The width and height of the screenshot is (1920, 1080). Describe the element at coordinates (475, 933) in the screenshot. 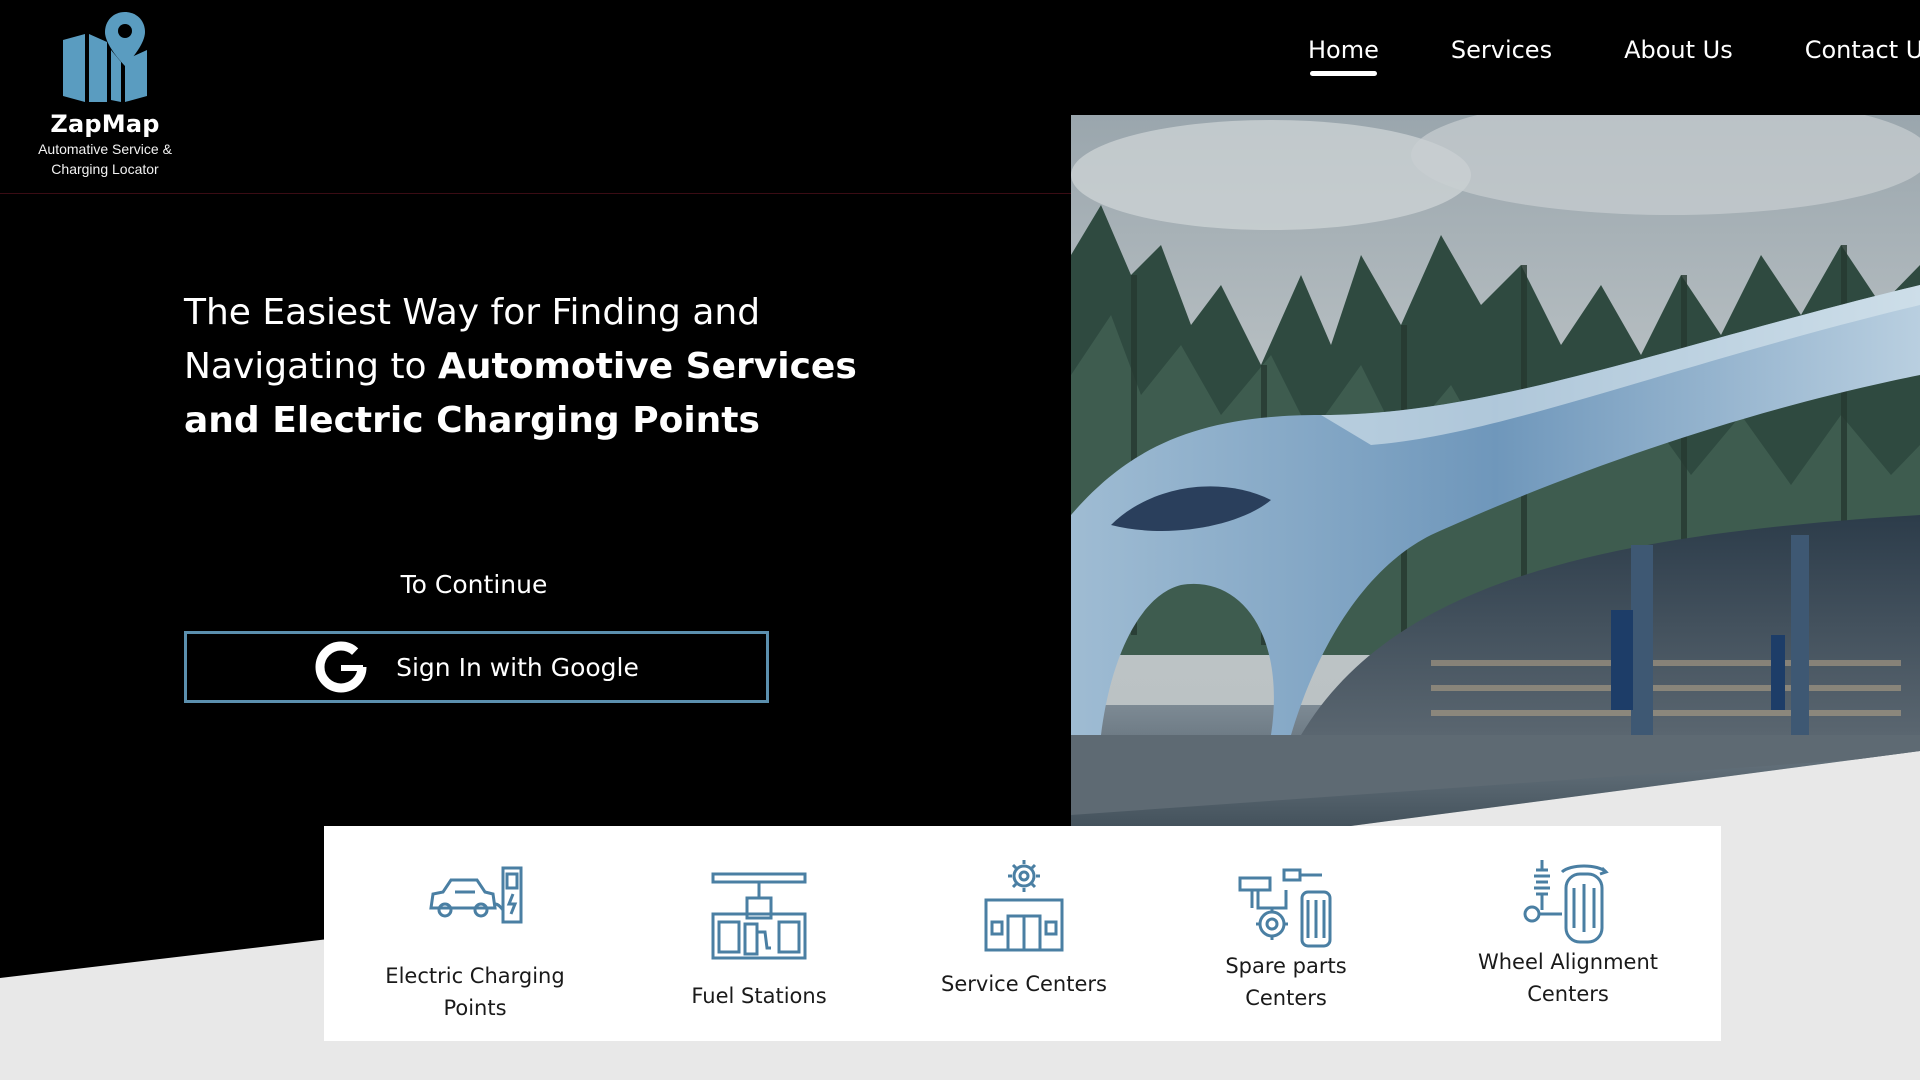

I see `service-electric-charging: Electric Charging Points` at that location.